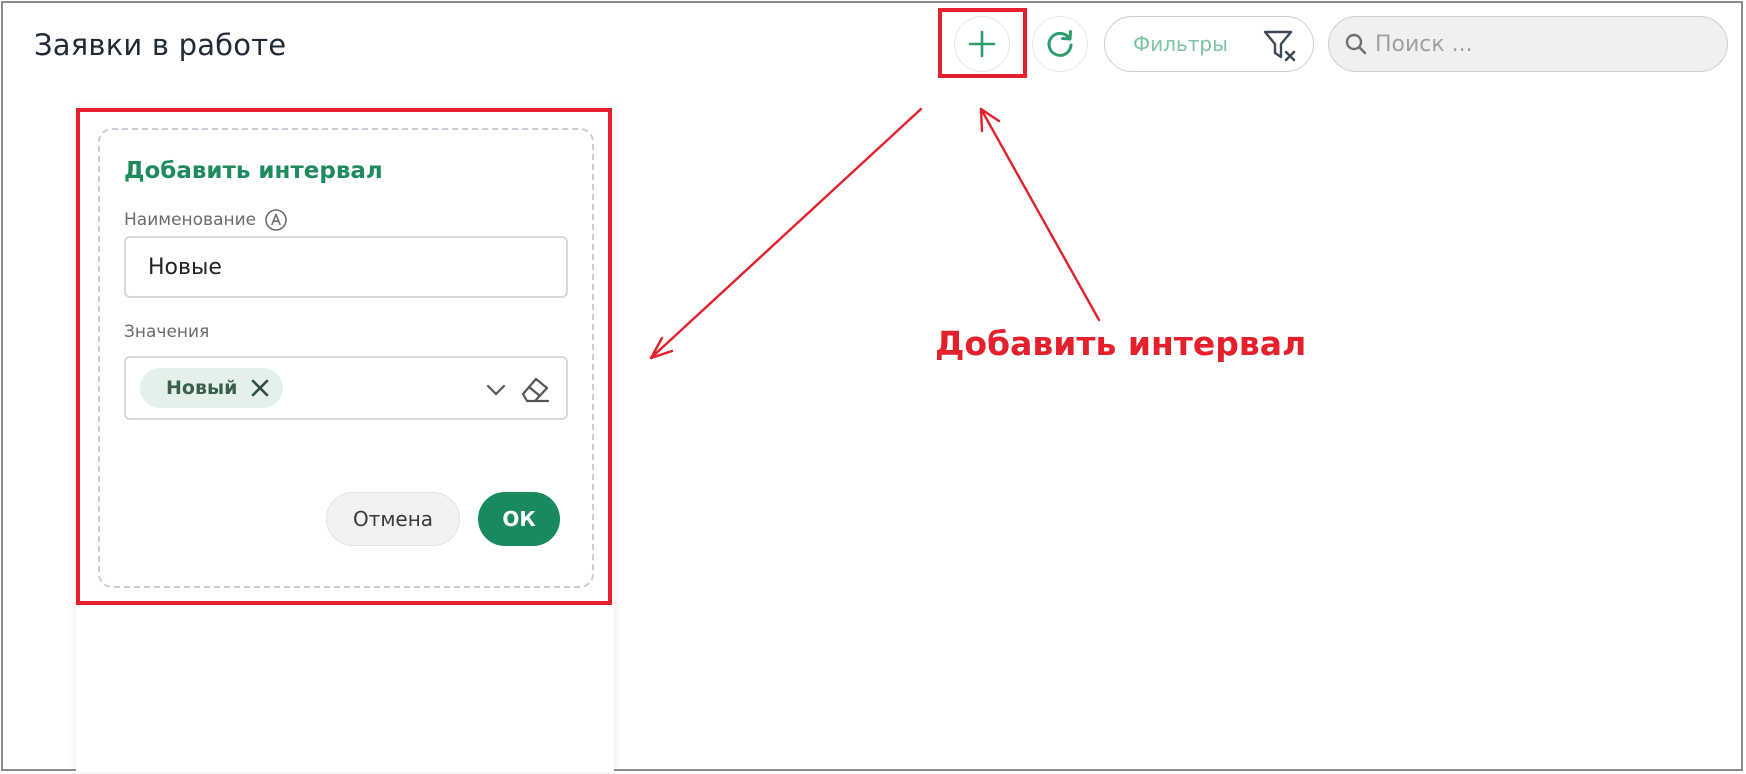 The height and width of the screenshot is (774, 1746). Describe the element at coordinates (1356, 44) in the screenshot. I see `search-icon` at that location.